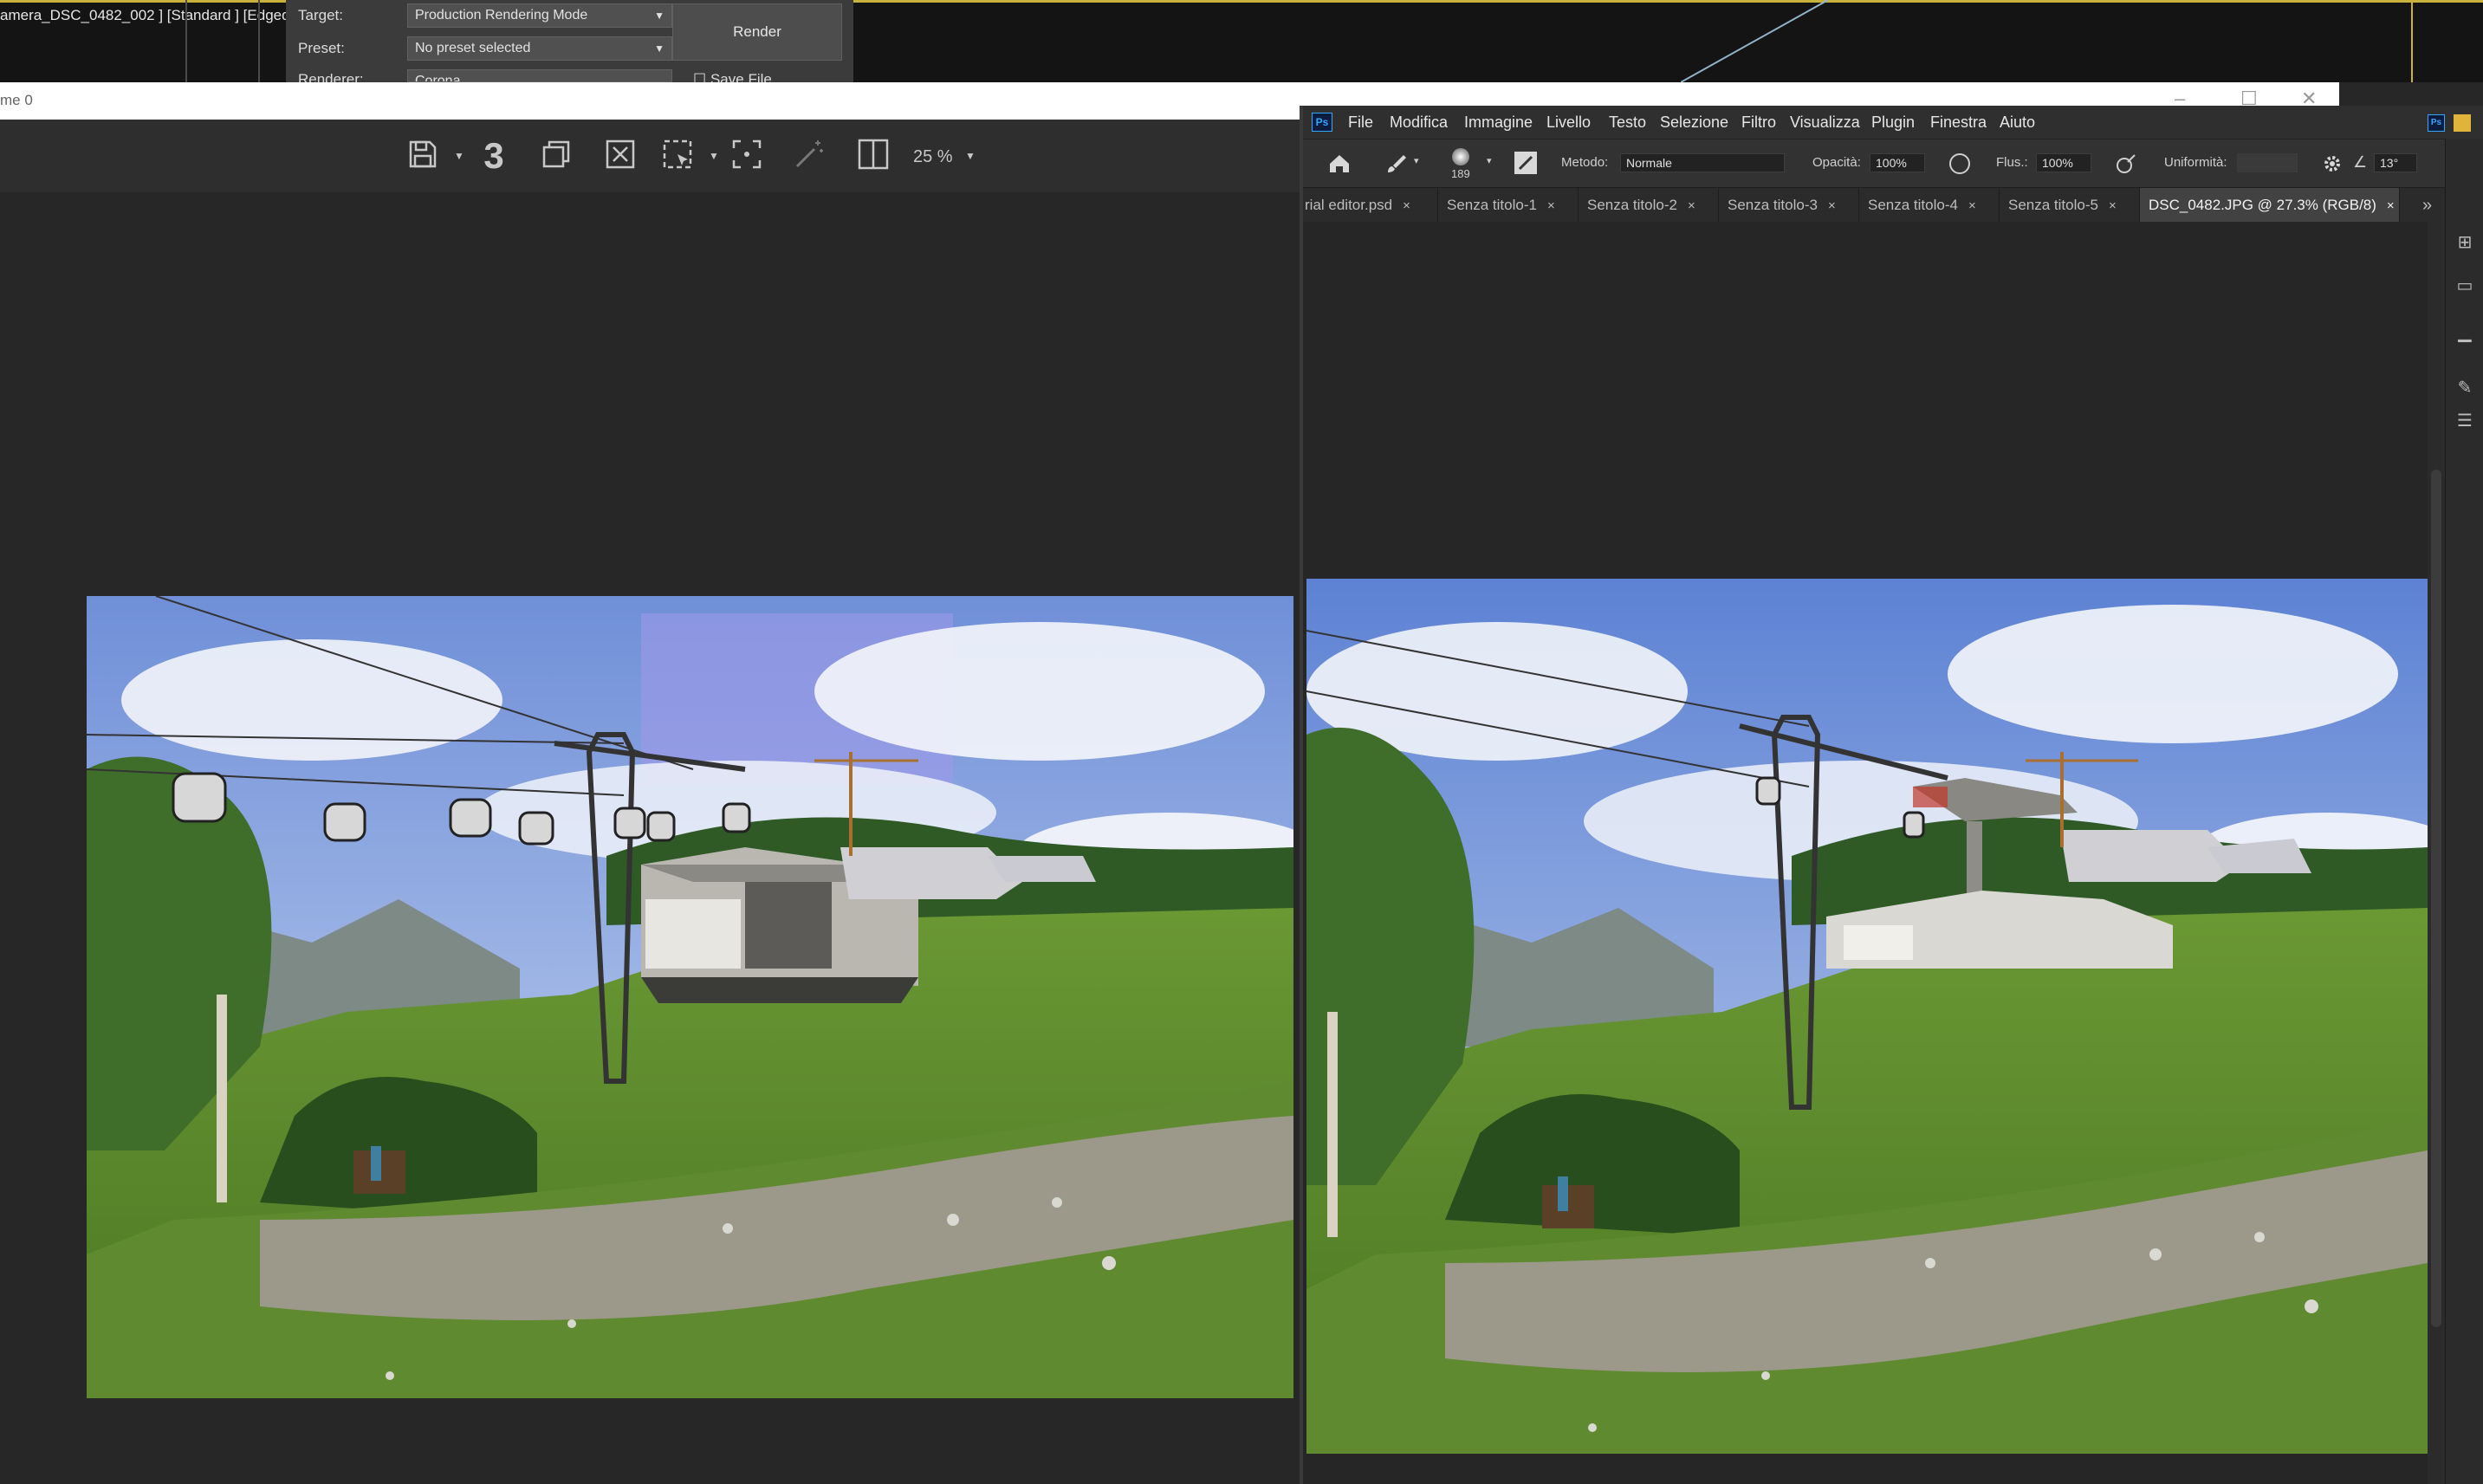 The image size is (2483, 1484). I want to click on split-view-icon, so click(873, 156).